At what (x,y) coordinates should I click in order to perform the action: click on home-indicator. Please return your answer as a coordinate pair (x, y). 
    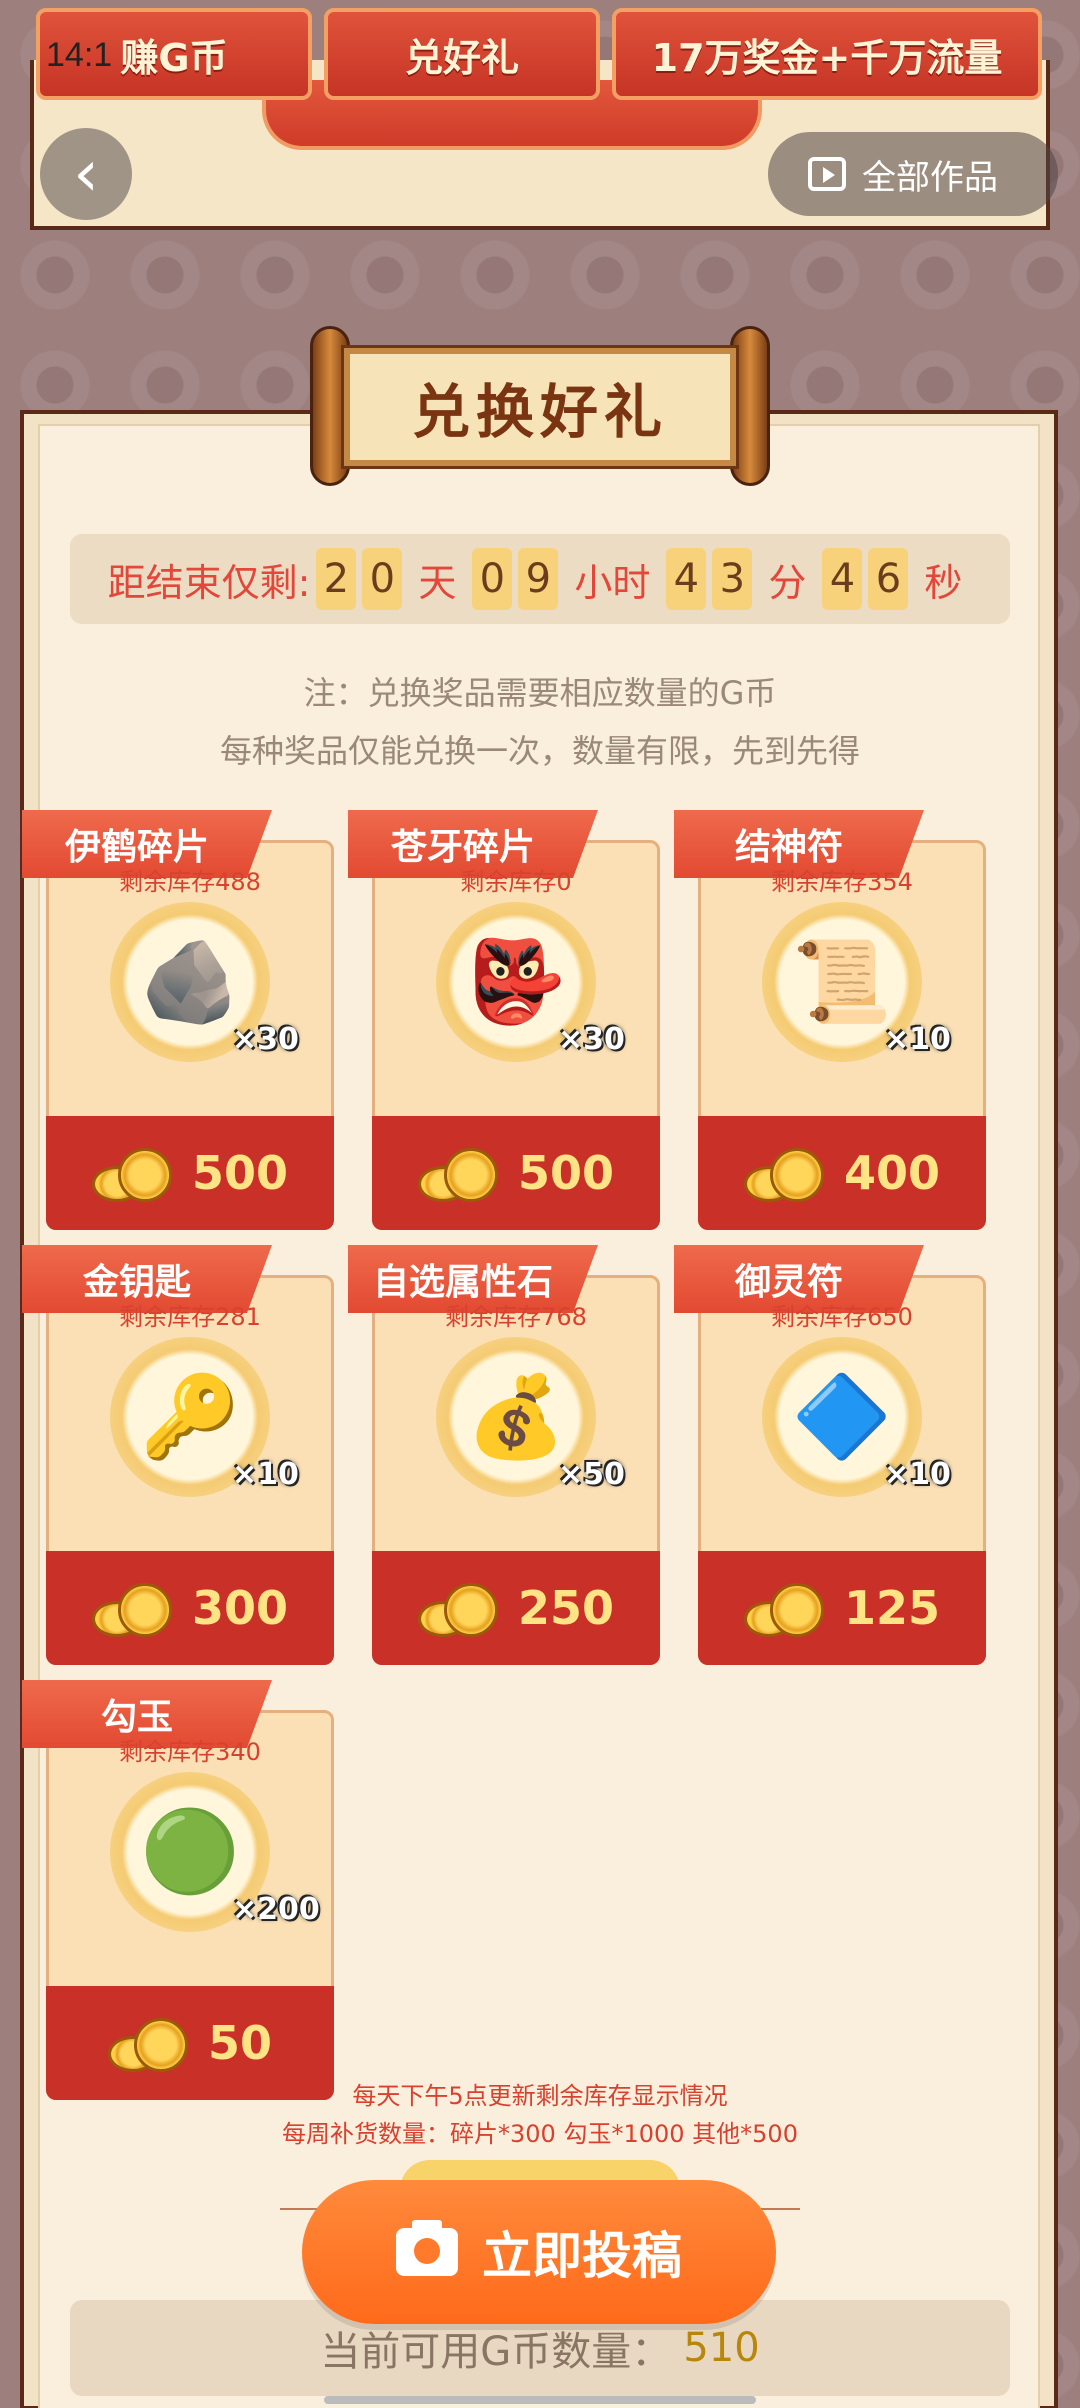
    Looking at the image, I should click on (540, 2400).